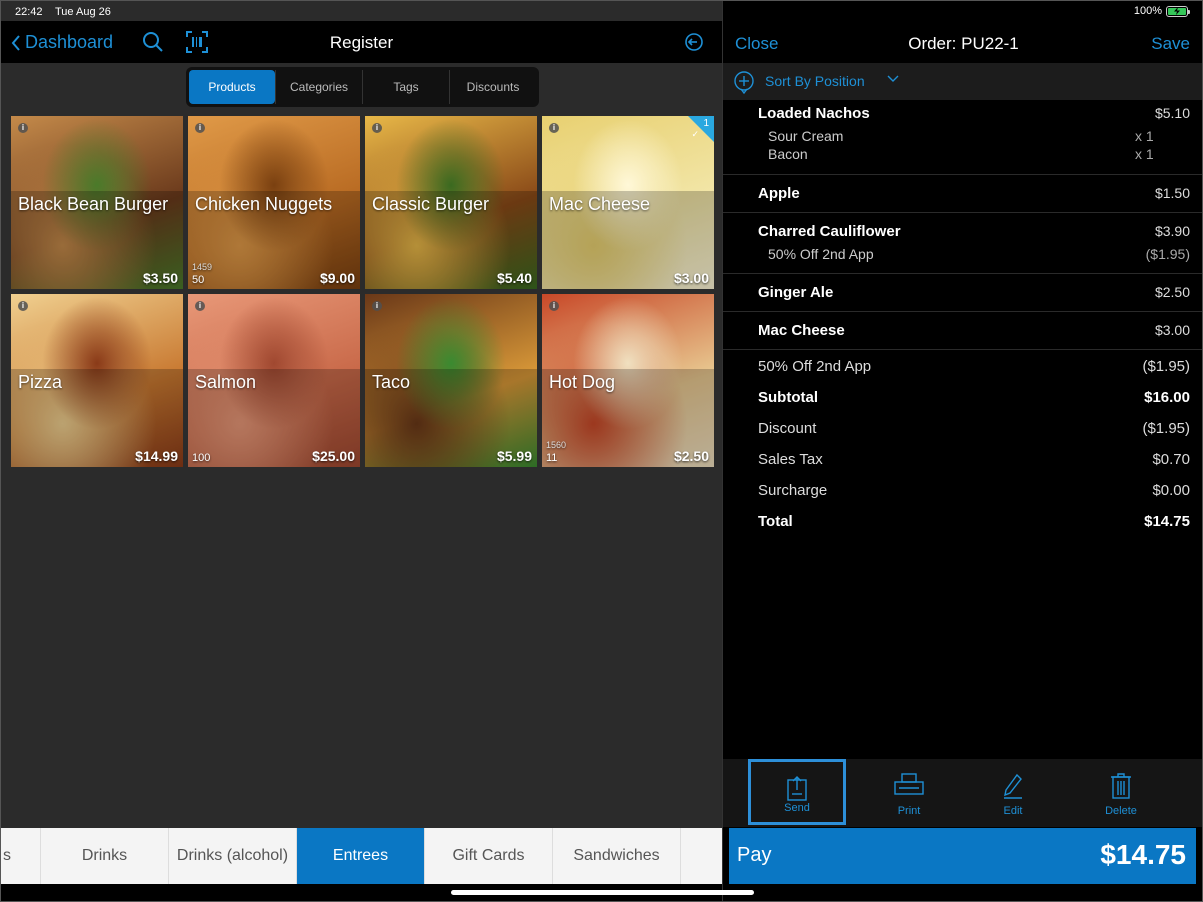  What do you see at coordinates (974, 154) in the screenshot?
I see `line-item-modifier: Bacon x 1` at bounding box center [974, 154].